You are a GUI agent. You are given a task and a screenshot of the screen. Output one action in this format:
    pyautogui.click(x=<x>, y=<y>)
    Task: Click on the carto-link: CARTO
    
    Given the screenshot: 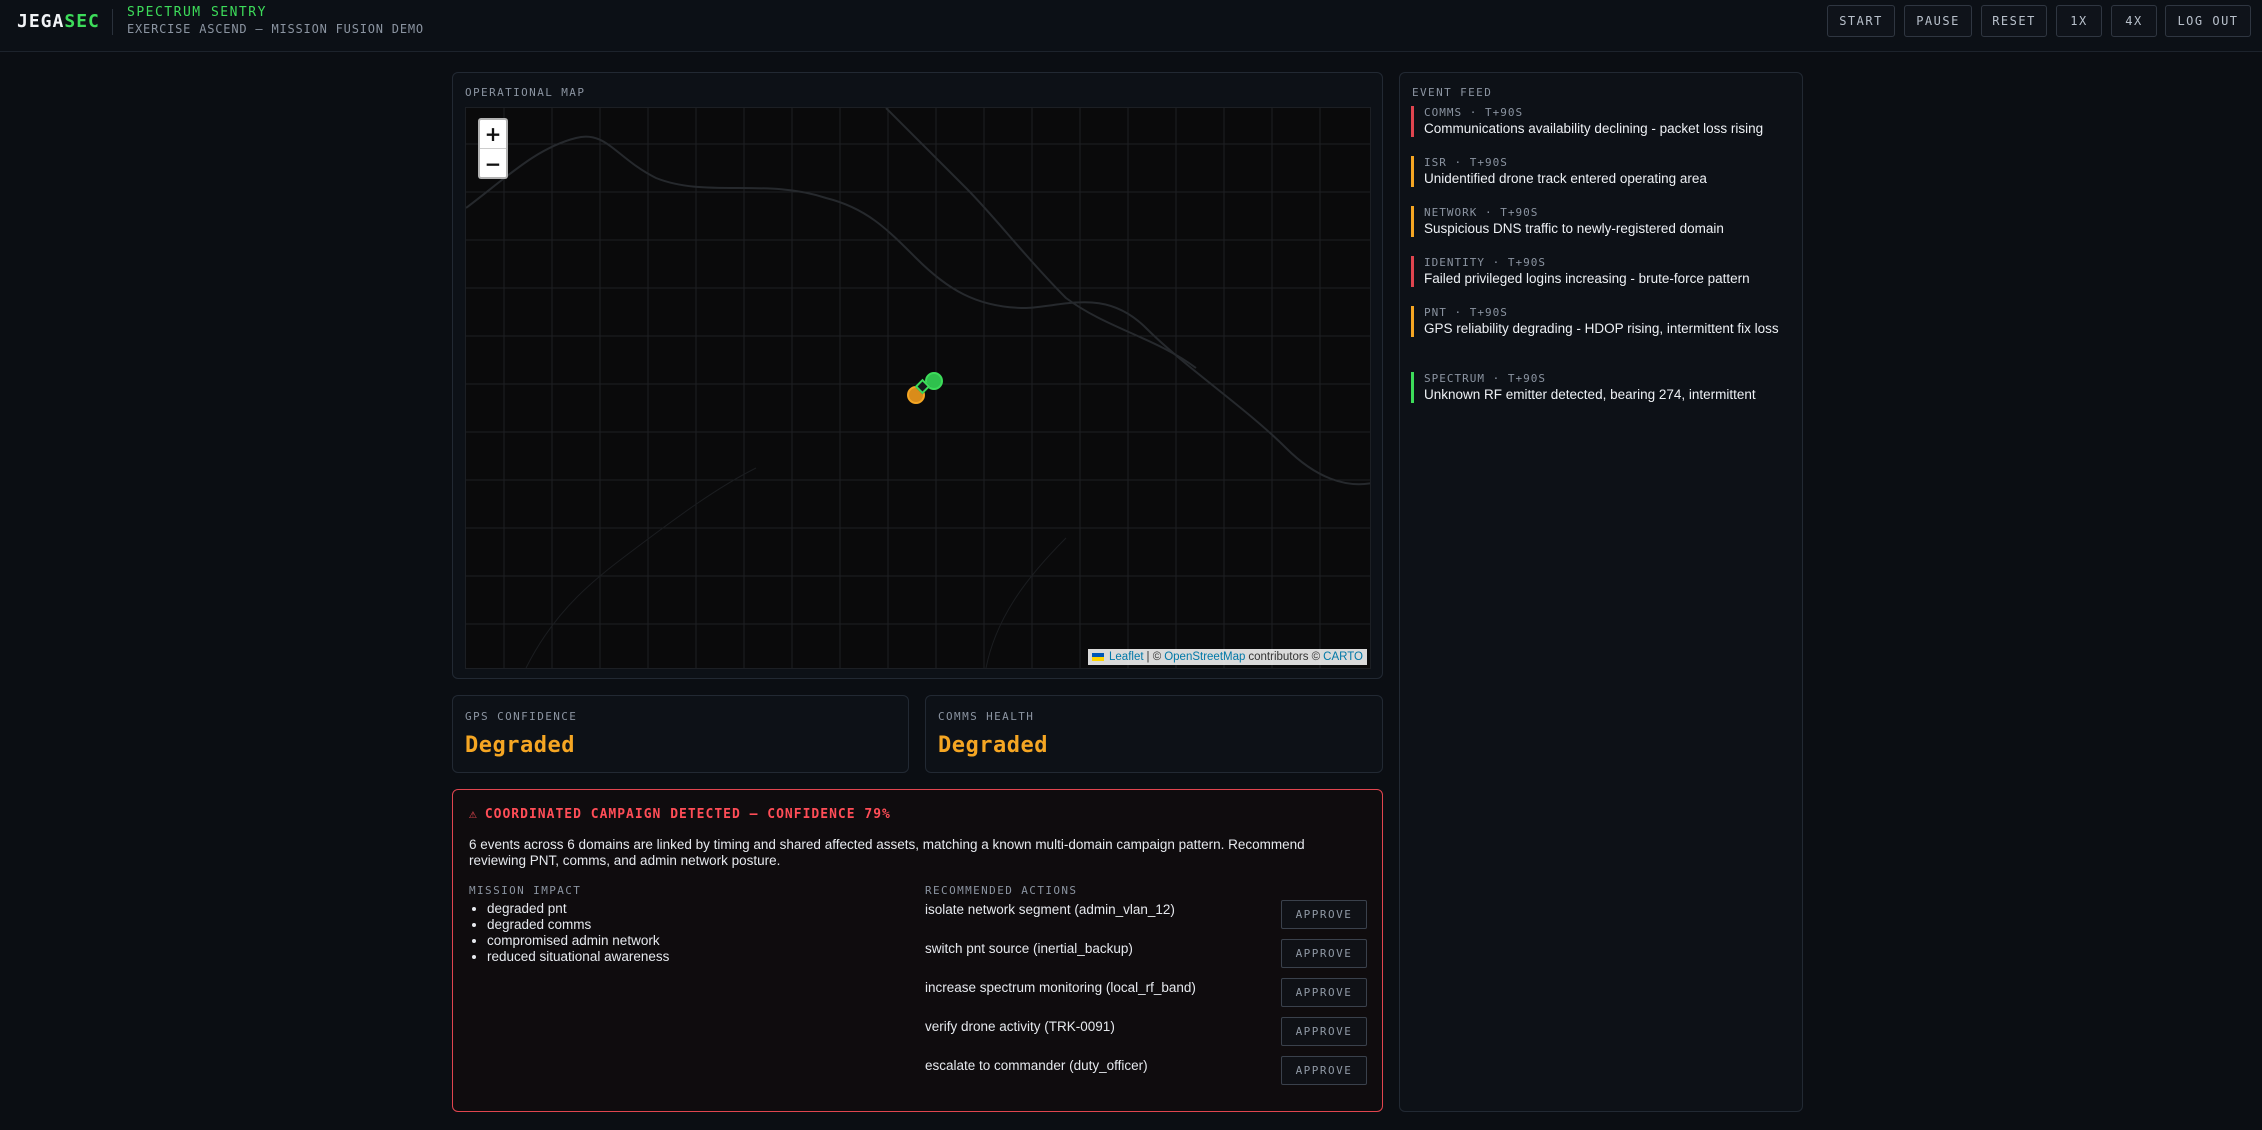 What is the action you would take?
    pyautogui.click(x=1343, y=657)
    